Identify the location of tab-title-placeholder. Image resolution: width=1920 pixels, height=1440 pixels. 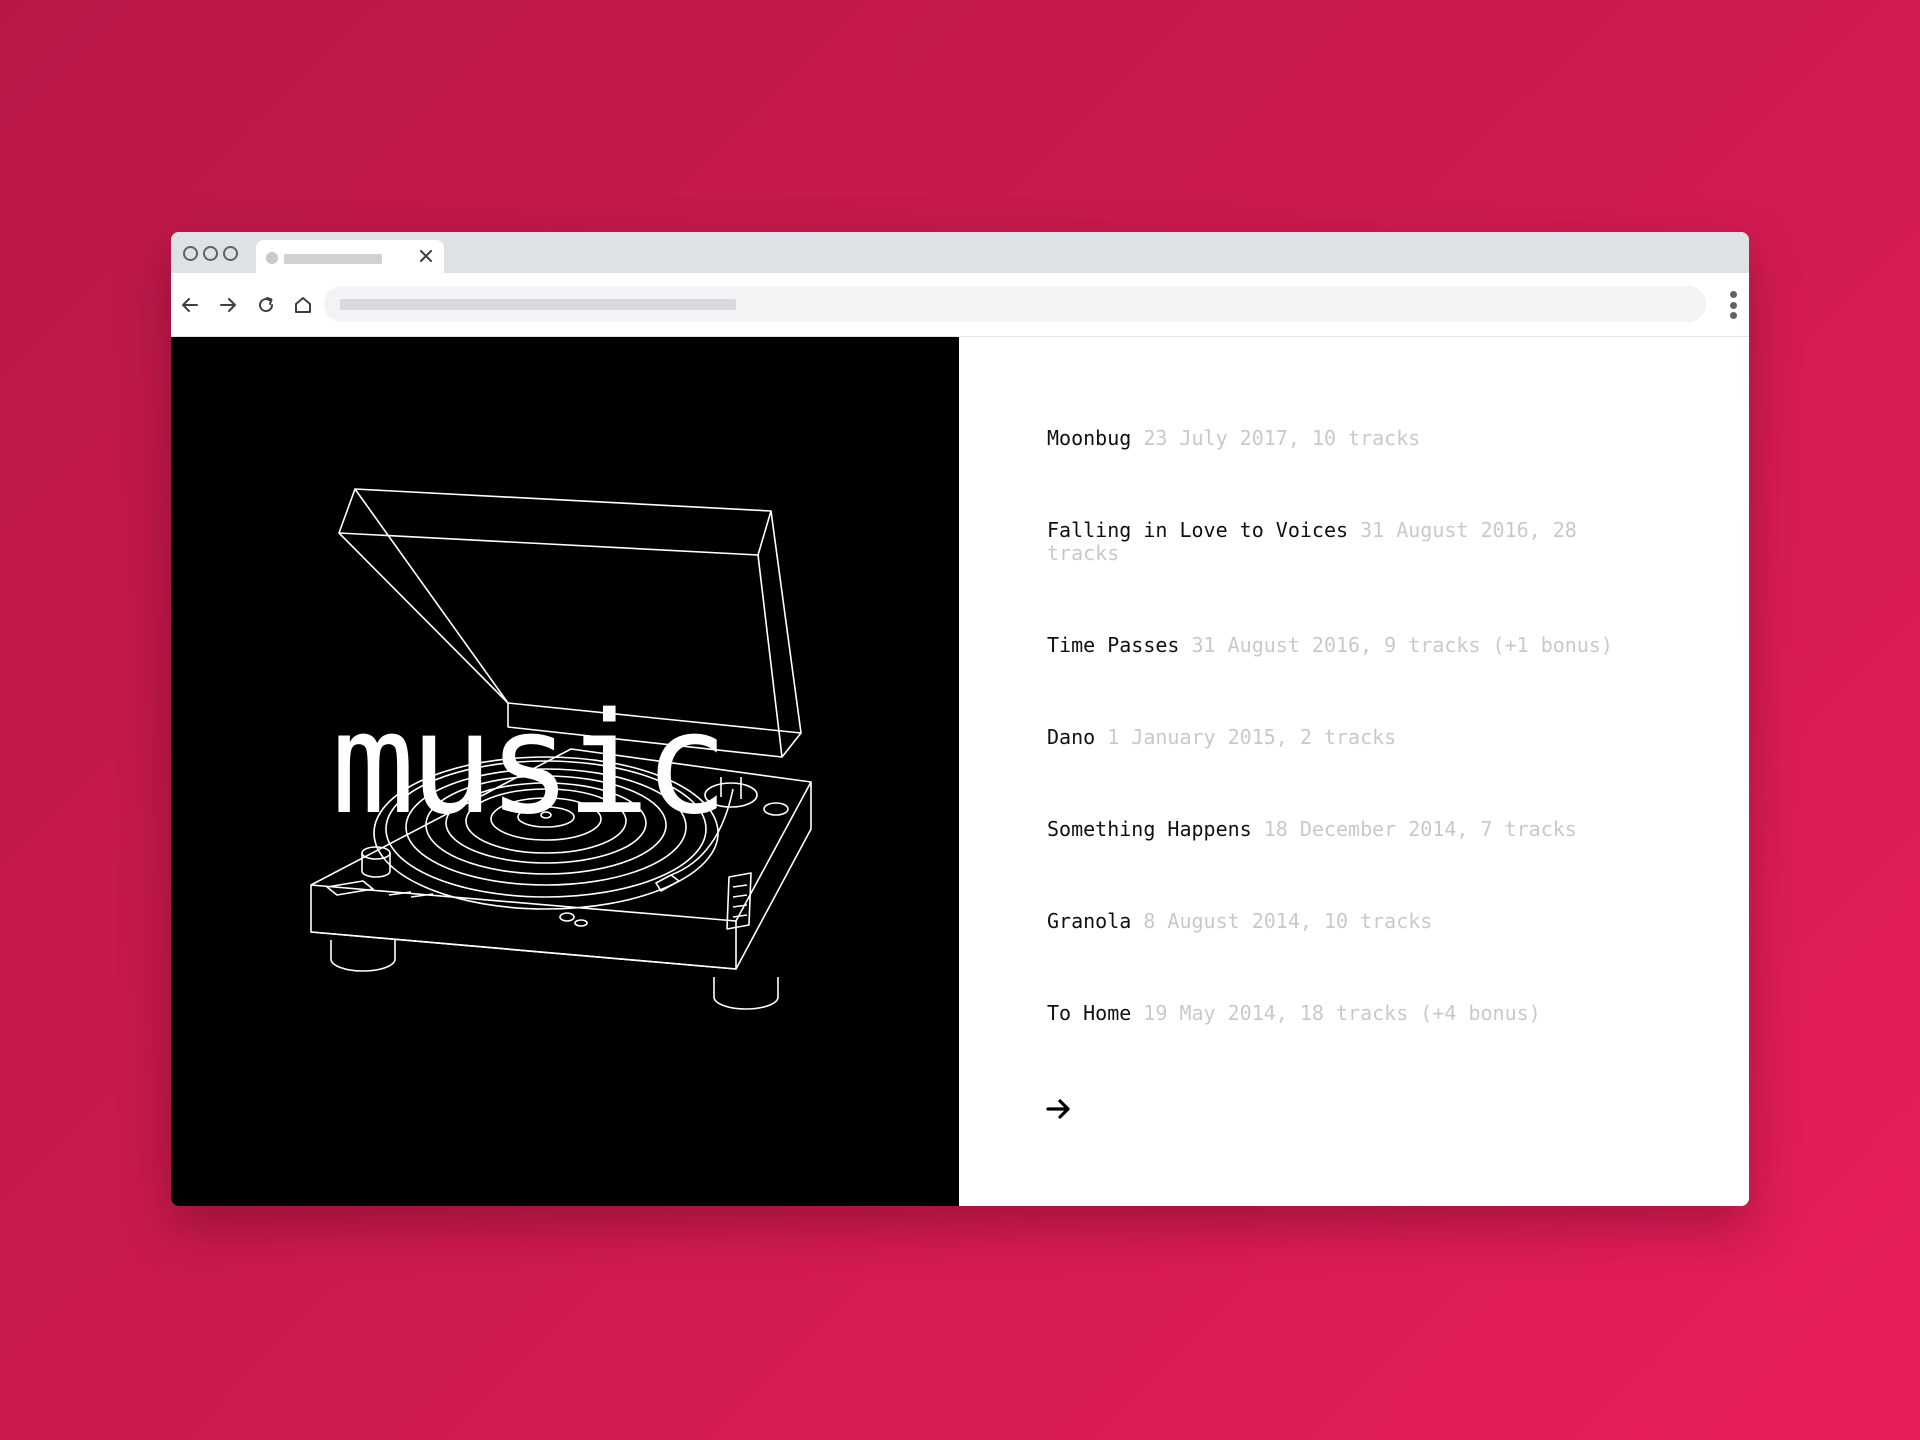
(333, 259).